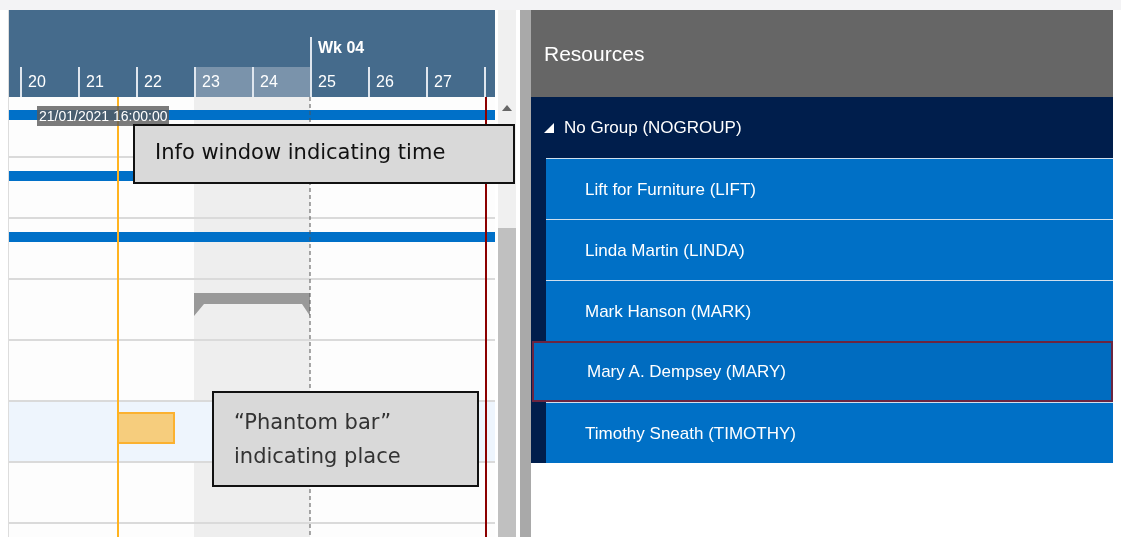 The height and width of the screenshot is (537, 1121). What do you see at coordinates (653, 127) in the screenshot?
I see `group-label: No Group (NOGROUP)` at bounding box center [653, 127].